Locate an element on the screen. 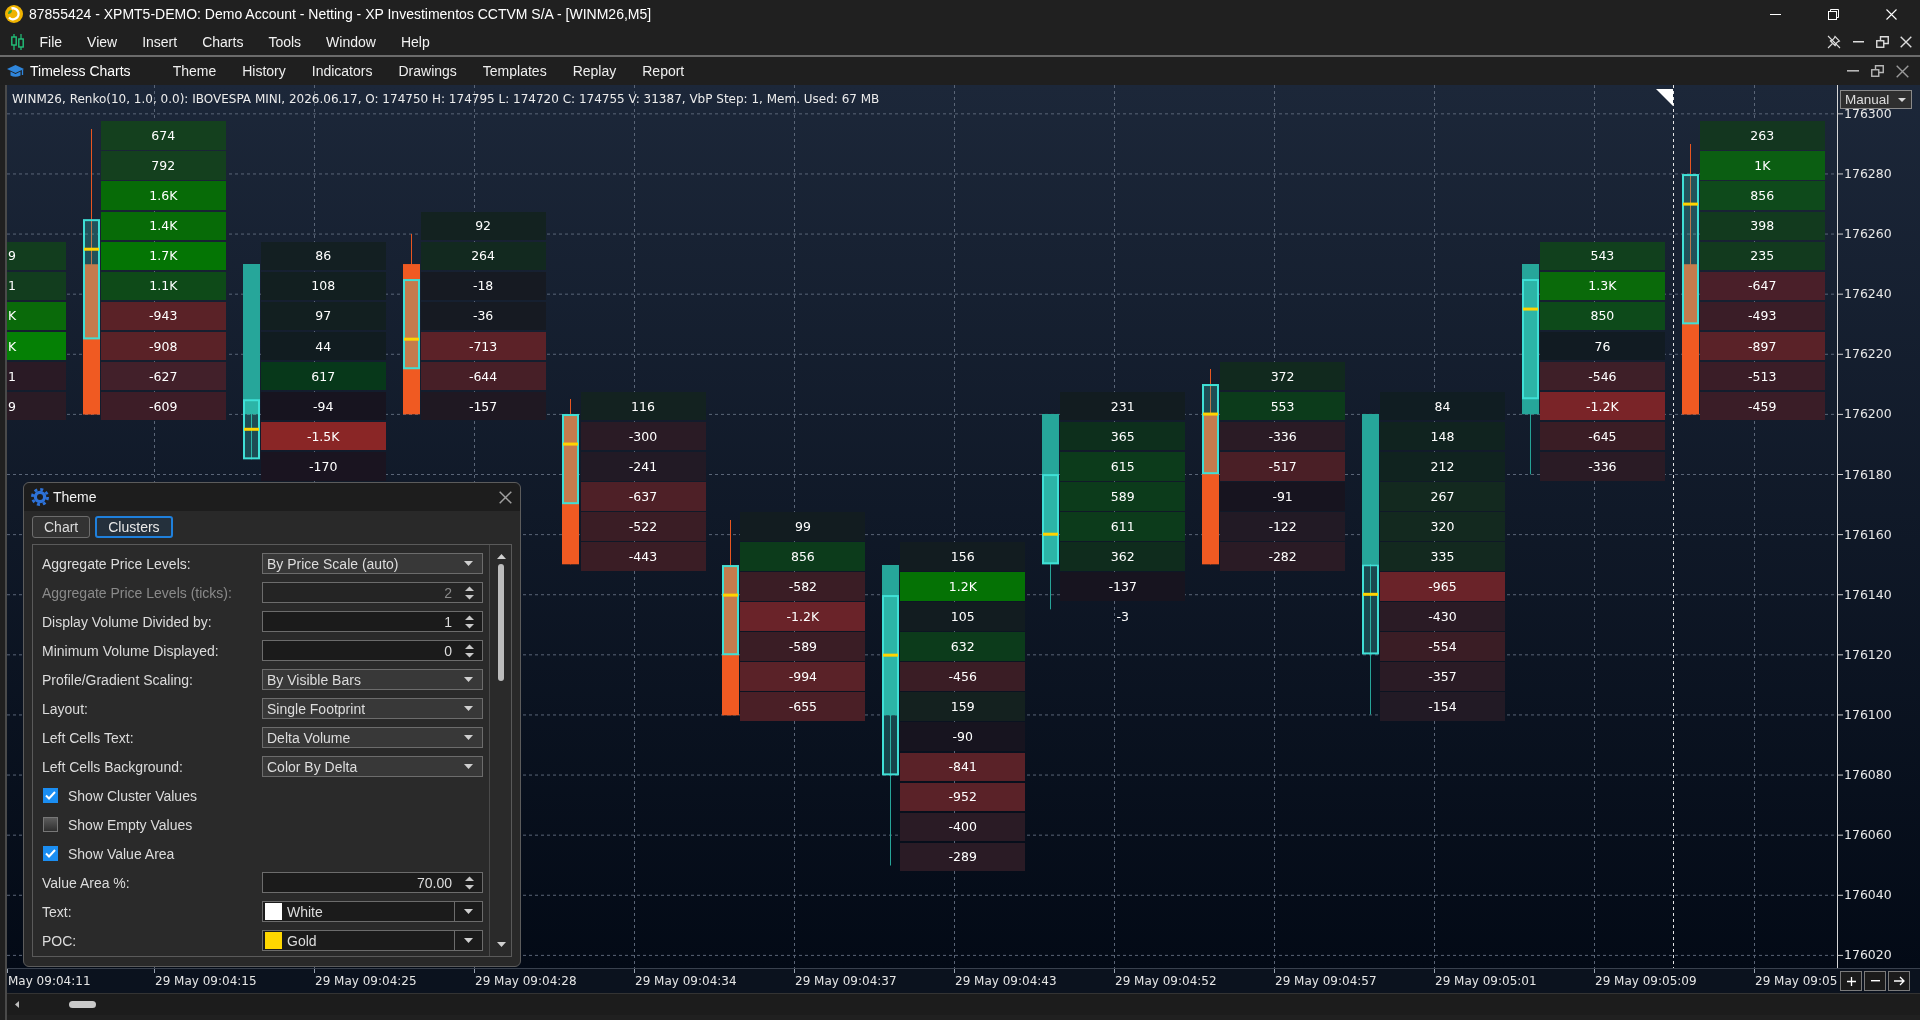  checkmark-icon is located at coordinates (50, 853).